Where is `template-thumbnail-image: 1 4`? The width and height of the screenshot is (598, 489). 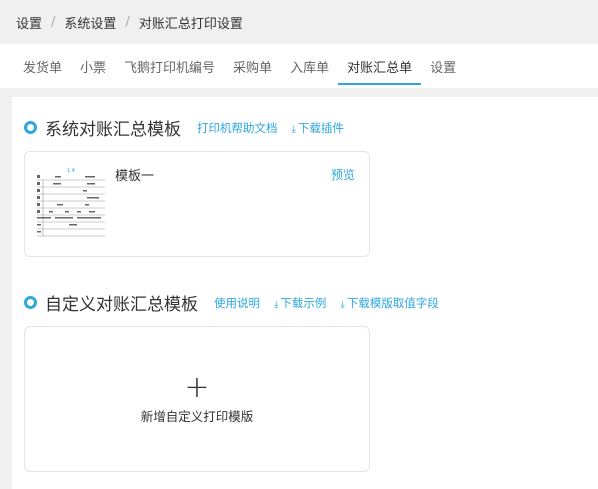
template-thumbnail-image: 1 4 is located at coordinates (71, 202).